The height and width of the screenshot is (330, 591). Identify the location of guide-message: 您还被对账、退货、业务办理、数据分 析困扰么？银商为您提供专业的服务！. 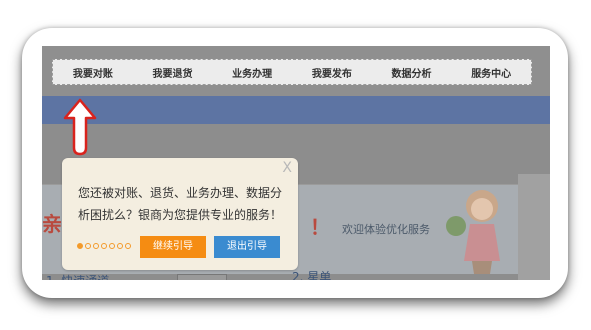
(183, 204).